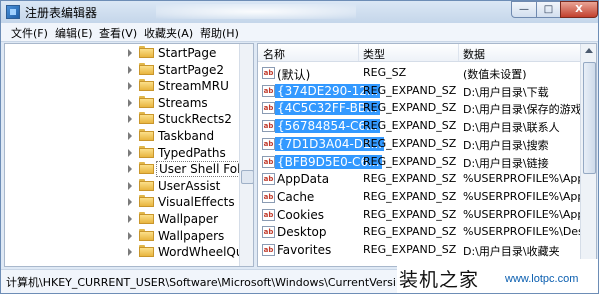 Image resolution: width=599 pixels, height=294 pixels. What do you see at coordinates (189, 185) in the screenshot?
I see `tree-item-label: UserAssist` at bounding box center [189, 185].